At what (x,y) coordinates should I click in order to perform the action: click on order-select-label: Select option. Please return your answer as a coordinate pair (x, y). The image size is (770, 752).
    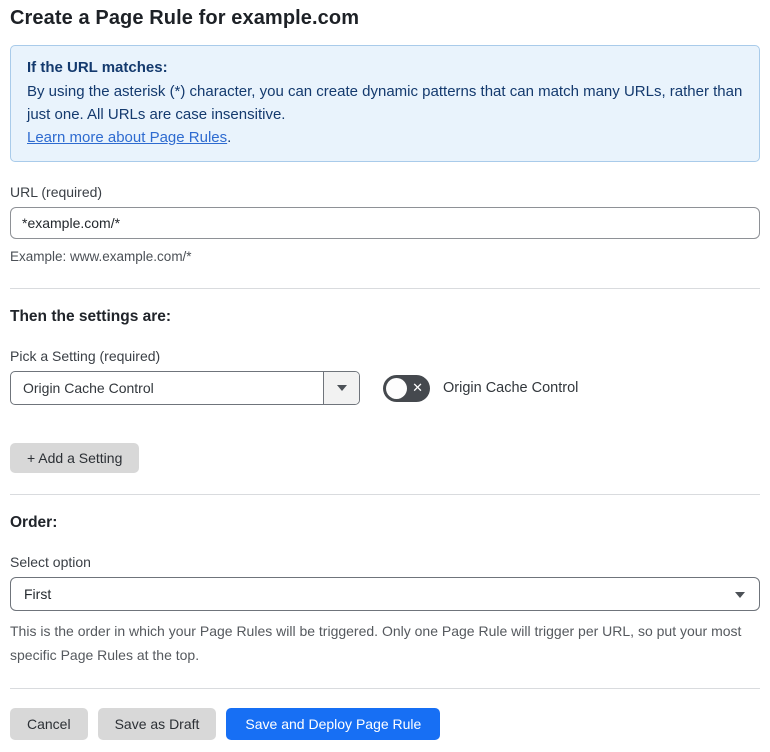
    Looking at the image, I should click on (50, 562).